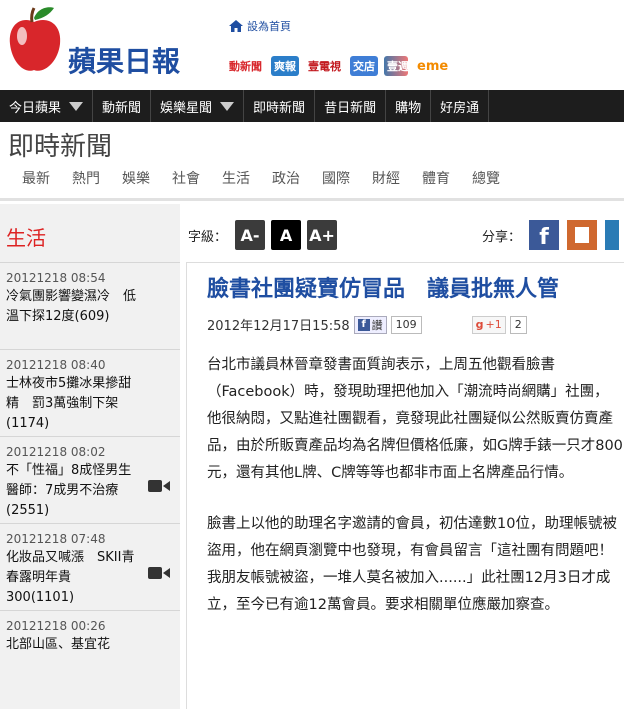 This screenshot has height=709, width=624. I want to click on list-item-date: 20121218 08:02, so click(56, 452).